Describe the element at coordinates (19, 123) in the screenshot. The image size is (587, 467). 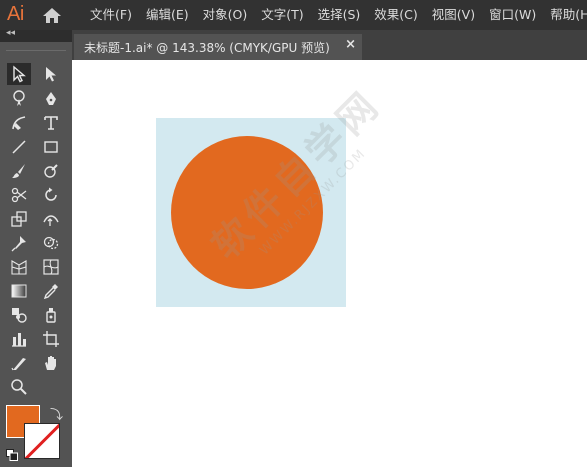
I see `curvature-tool` at that location.